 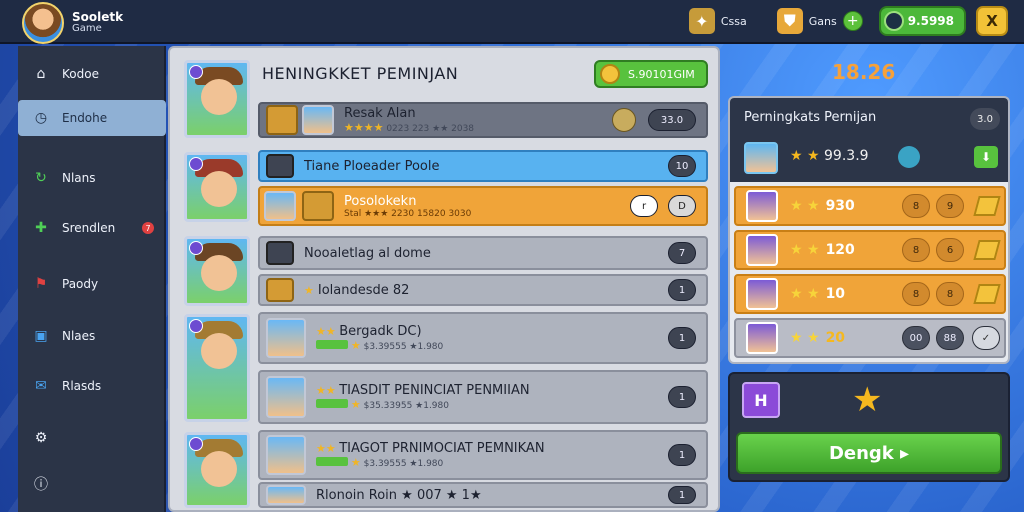 What do you see at coordinates (41, 74) in the screenshot?
I see `home-icon: ⌂` at bounding box center [41, 74].